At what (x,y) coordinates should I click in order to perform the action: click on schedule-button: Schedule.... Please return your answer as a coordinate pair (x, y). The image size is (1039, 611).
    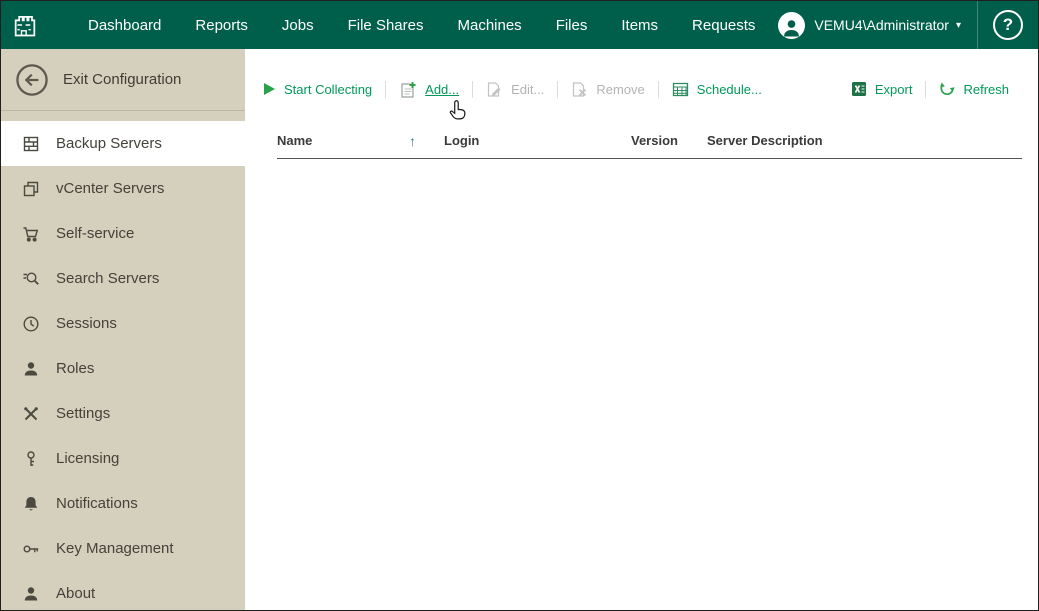
    Looking at the image, I should click on (717, 89).